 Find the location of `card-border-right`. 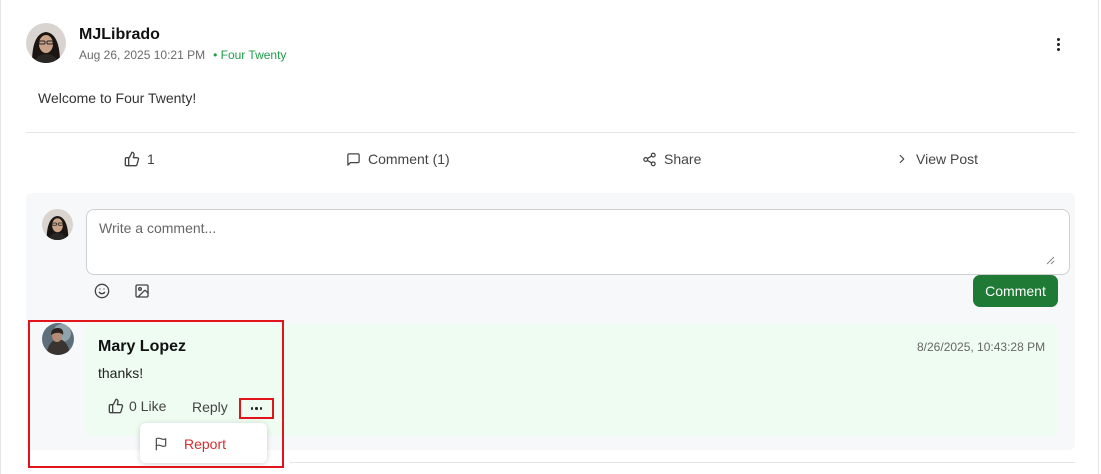

card-border-right is located at coordinates (1098, 237).